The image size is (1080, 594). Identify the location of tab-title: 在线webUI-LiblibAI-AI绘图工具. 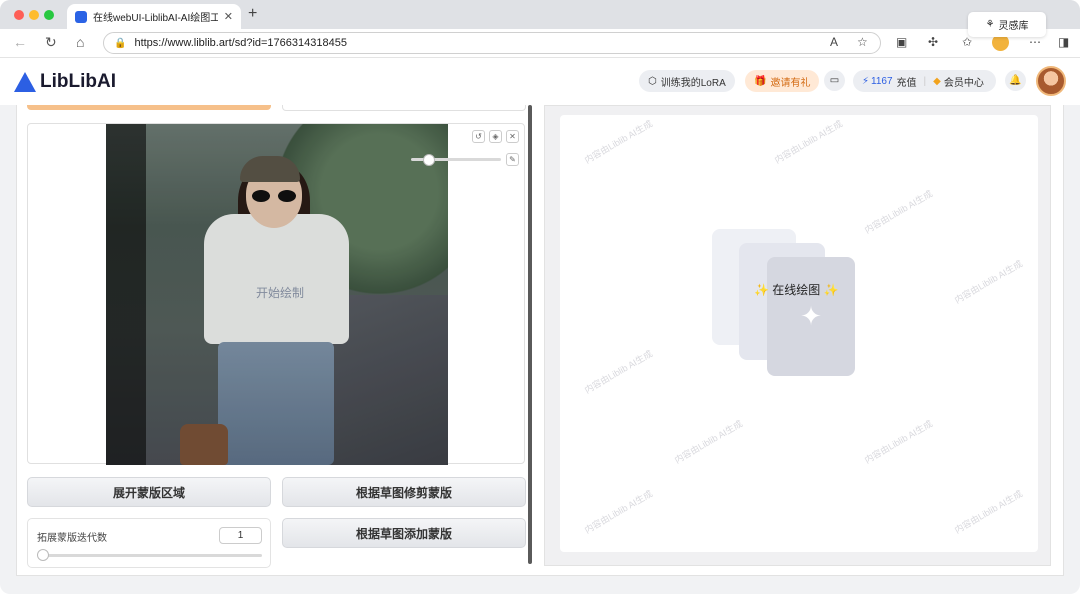
(155, 18).